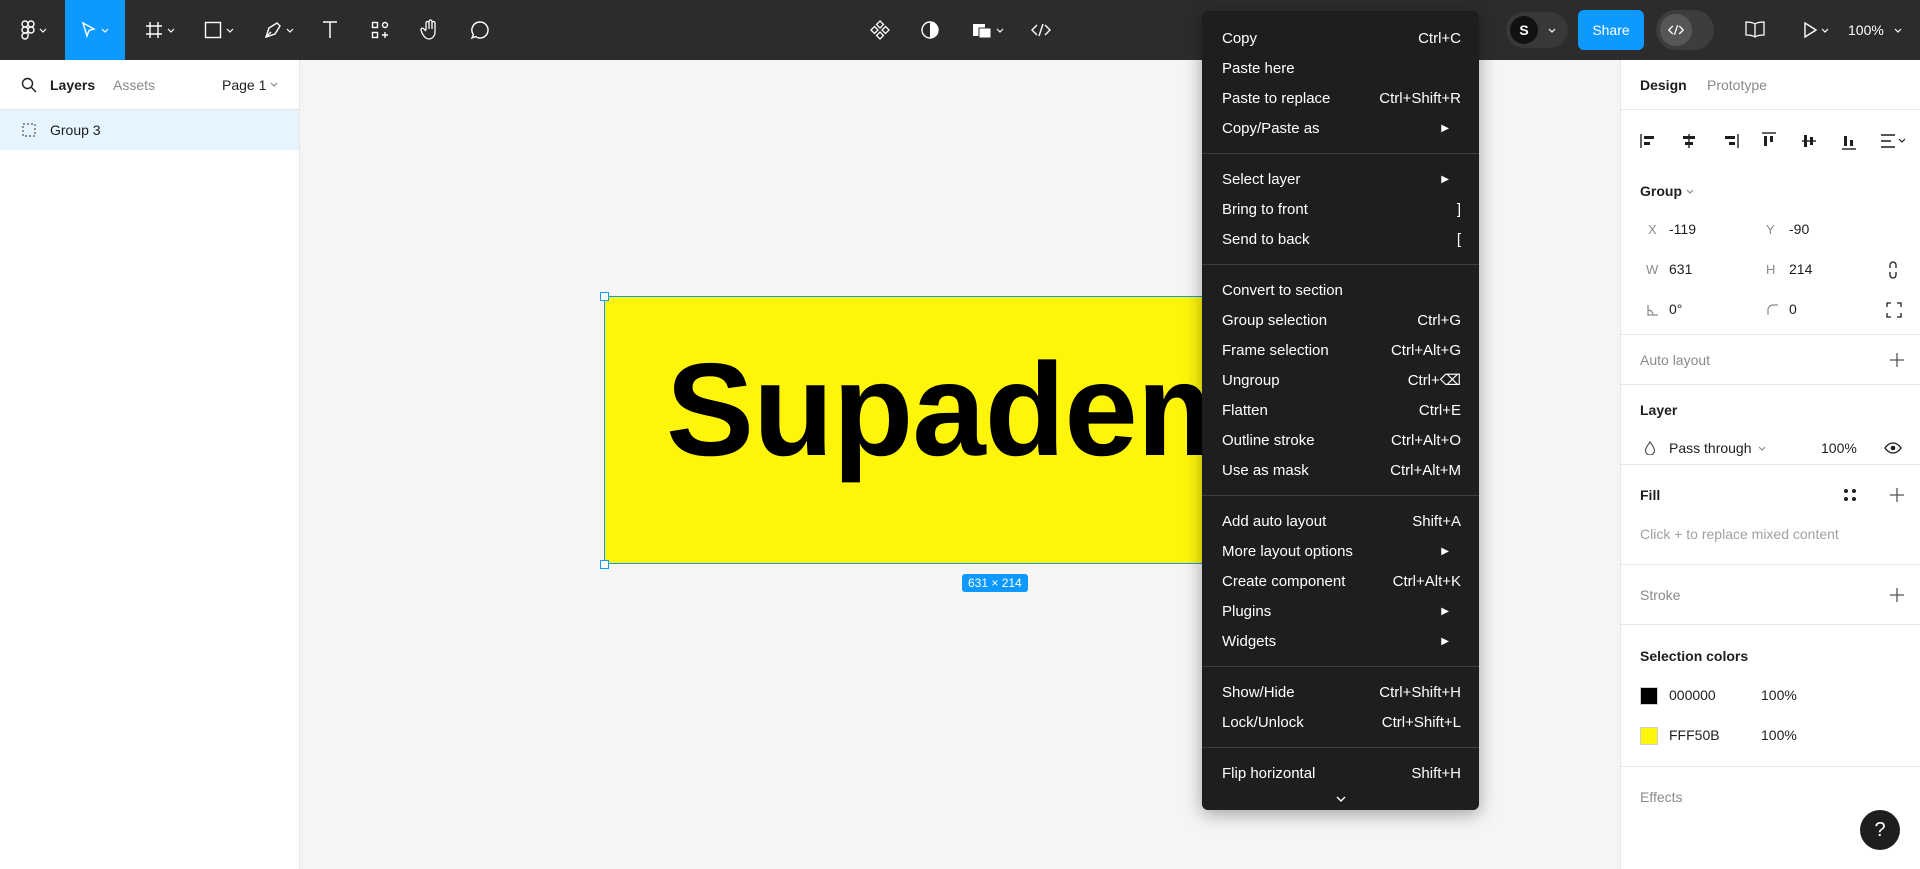 The height and width of the screenshot is (869, 1920). What do you see at coordinates (160, 30) in the screenshot?
I see `frame-tool-button` at bounding box center [160, 30].